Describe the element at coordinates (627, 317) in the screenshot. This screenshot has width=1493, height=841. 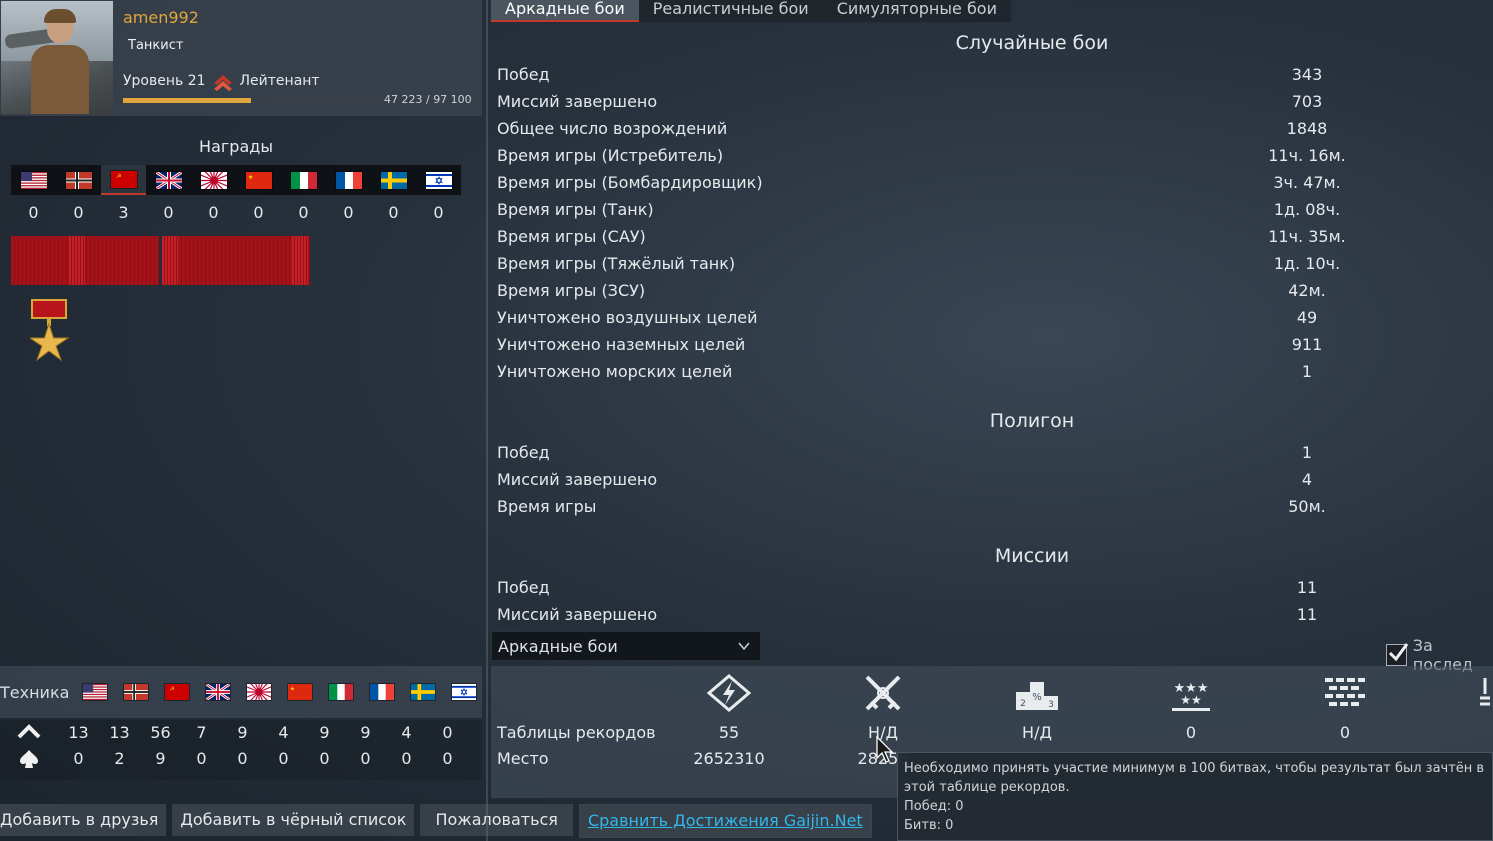
I see `stat-label: Уничтожено воздушных целей` at that location.